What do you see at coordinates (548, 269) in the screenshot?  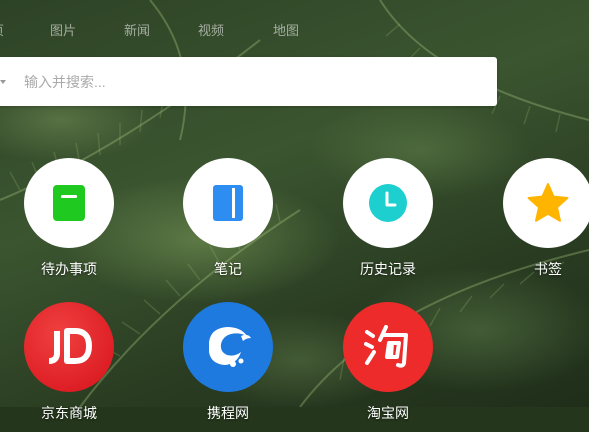 I see `shortcut-label: 书签` at bounding box center [548, 269].